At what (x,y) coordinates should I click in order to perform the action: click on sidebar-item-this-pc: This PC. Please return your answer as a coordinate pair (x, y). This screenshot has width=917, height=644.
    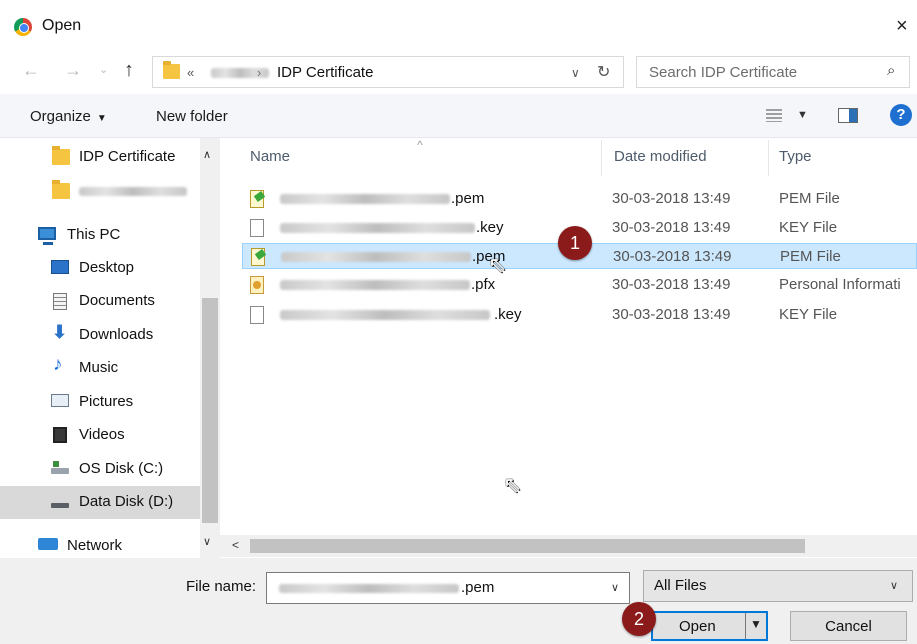
    Looking at the image, I should click on (100, 235).